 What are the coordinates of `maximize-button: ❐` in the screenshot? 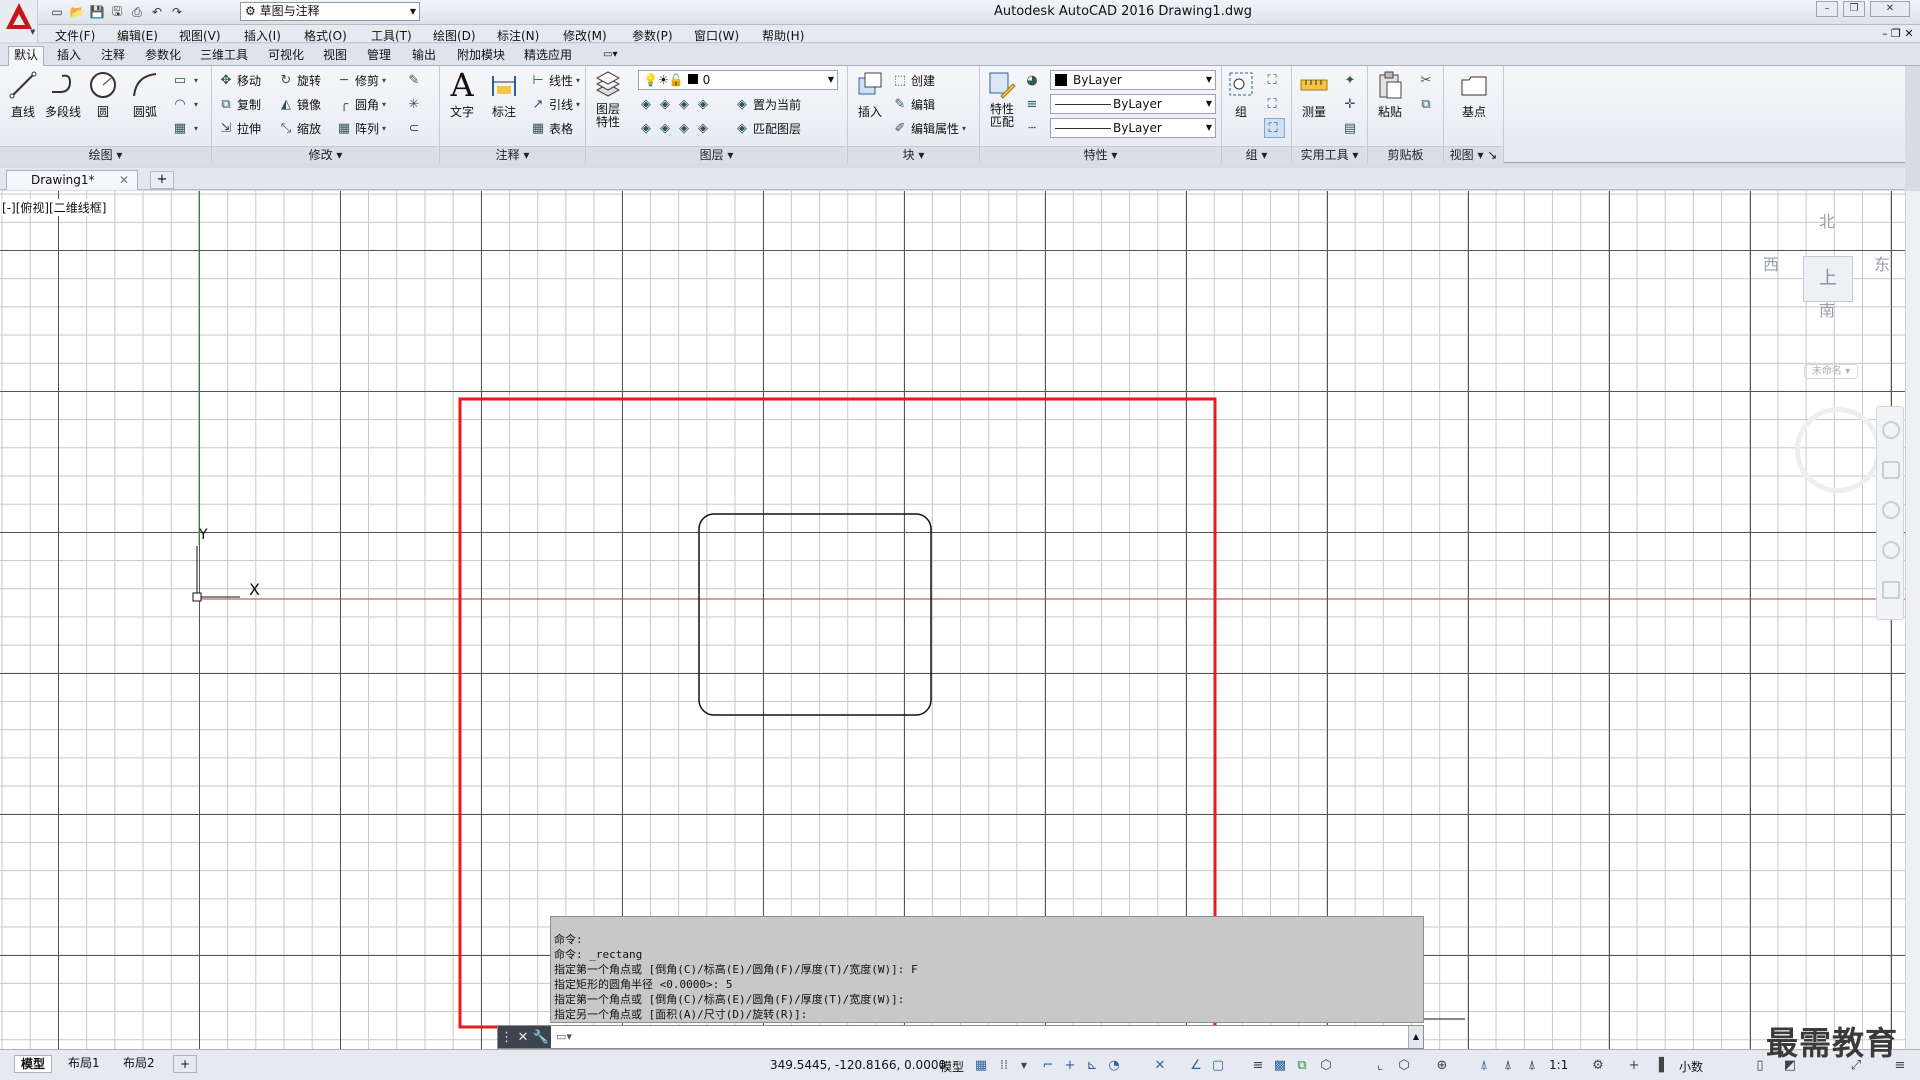 It's located at (1854, 9).